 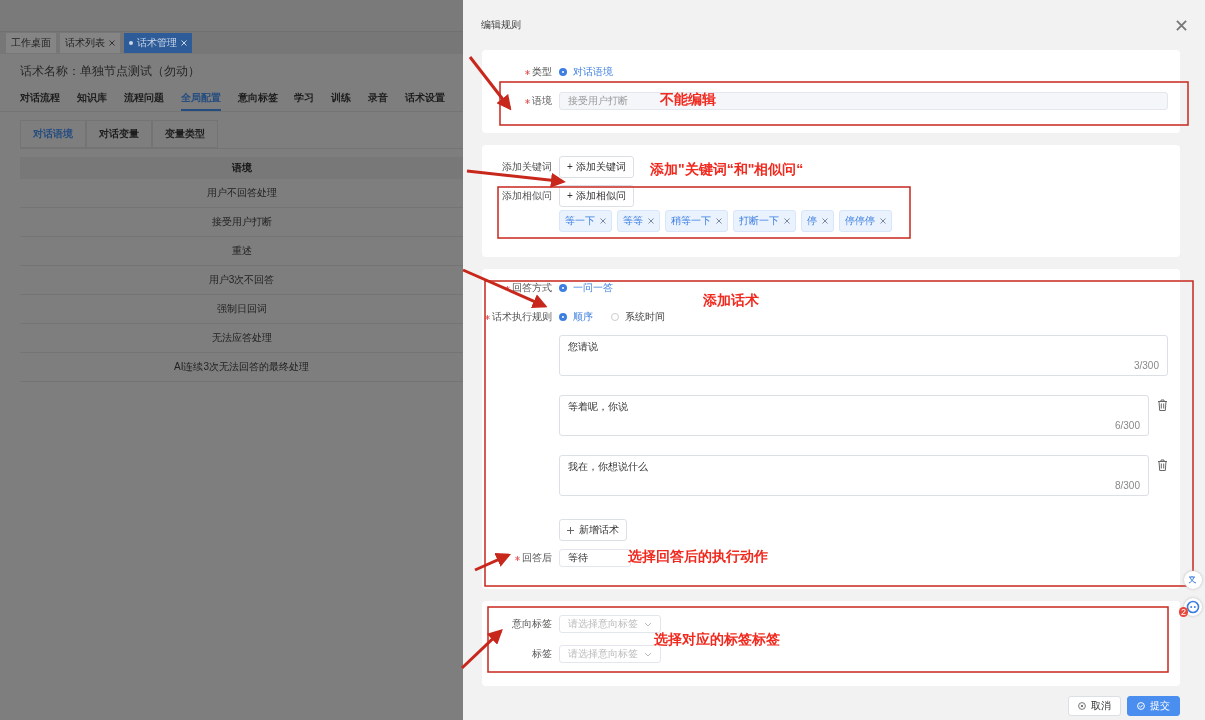 What do you see at coordinates (731, 301) in the screenshot?
I see `annotation-note: 添加话术` at bounding box center [731, 301].